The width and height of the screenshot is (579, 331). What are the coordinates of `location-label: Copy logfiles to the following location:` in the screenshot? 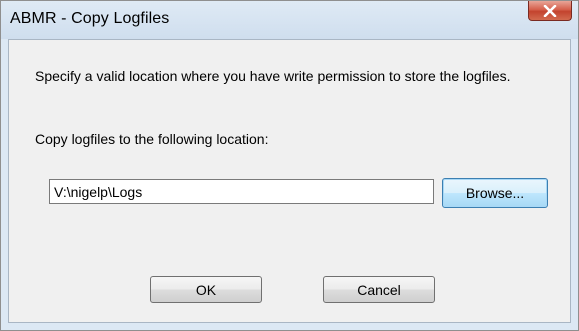 It's located at (152, 139).